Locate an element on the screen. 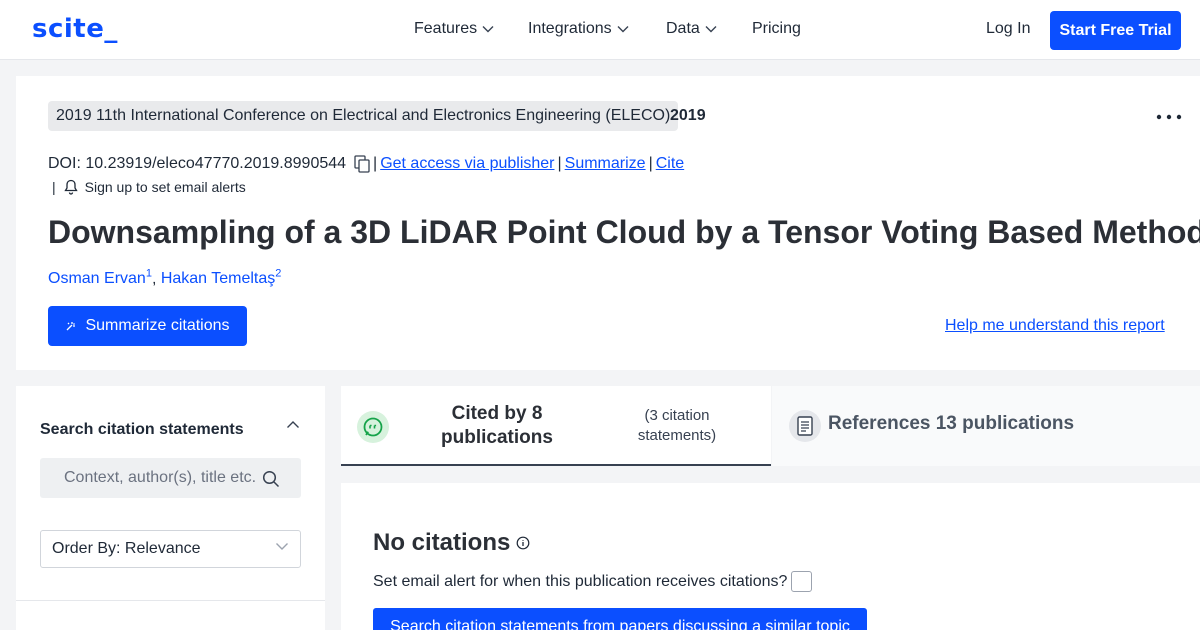 Image resolution: width=1200 pixels, height=630 pixels. help-understand-link: Help me understand this report is located at coordinates (1055, 326).